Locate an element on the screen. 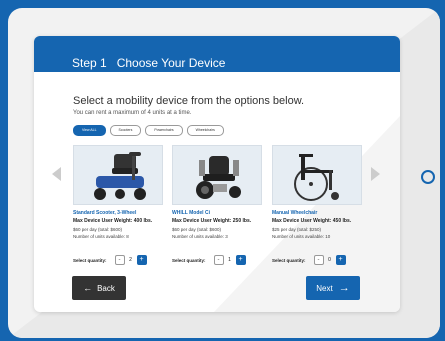 This screenshot has height=341, width=445. arrow-left-icon: ← is located at coordinates (88, 288).